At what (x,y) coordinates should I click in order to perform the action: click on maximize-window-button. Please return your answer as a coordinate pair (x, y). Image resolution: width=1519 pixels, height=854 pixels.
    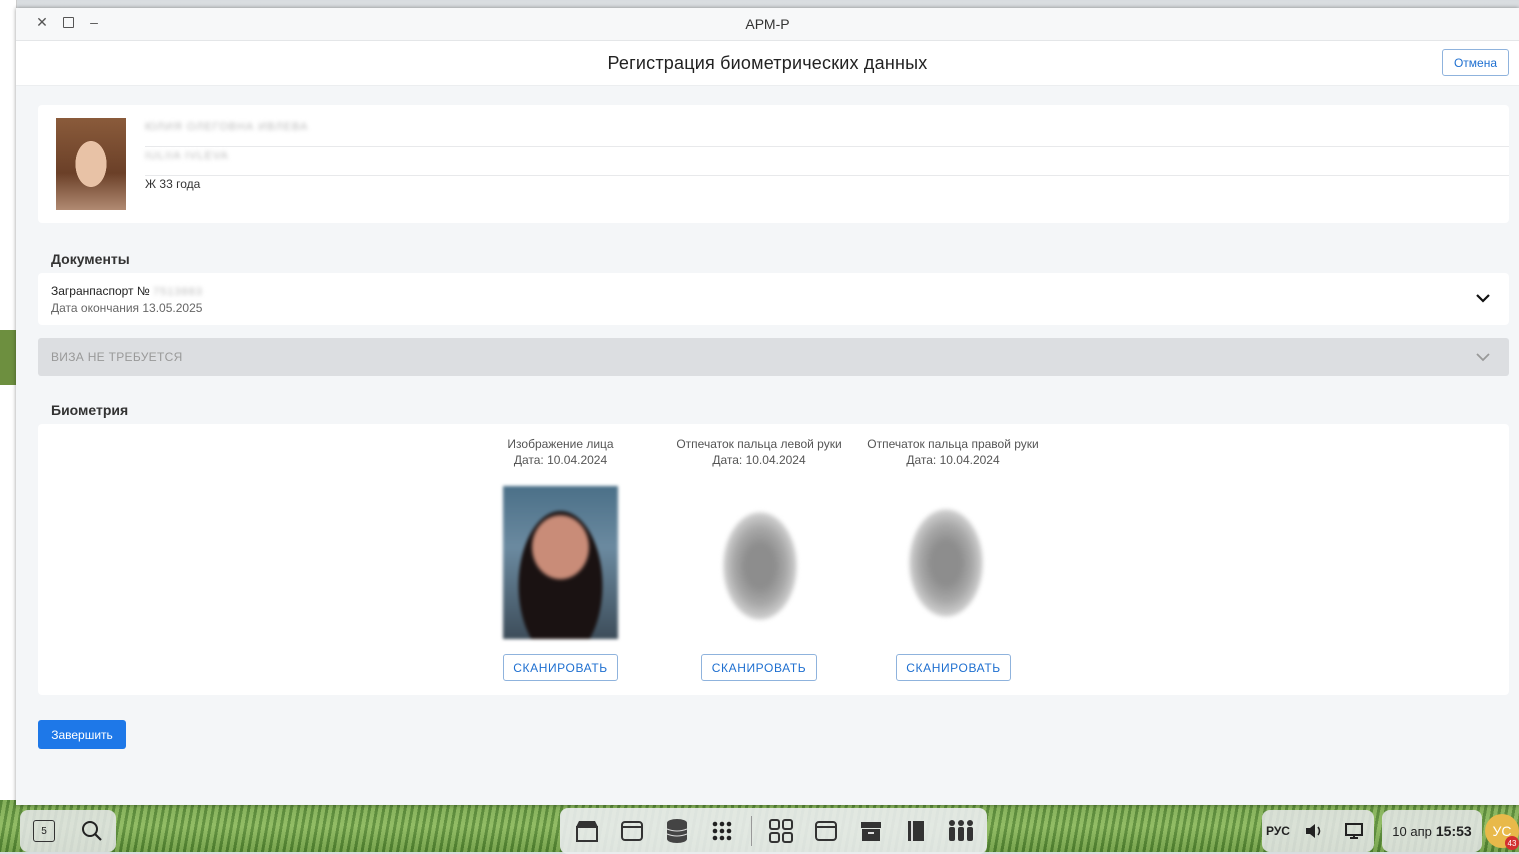
    Looking at the image, I should click on (68, 22).